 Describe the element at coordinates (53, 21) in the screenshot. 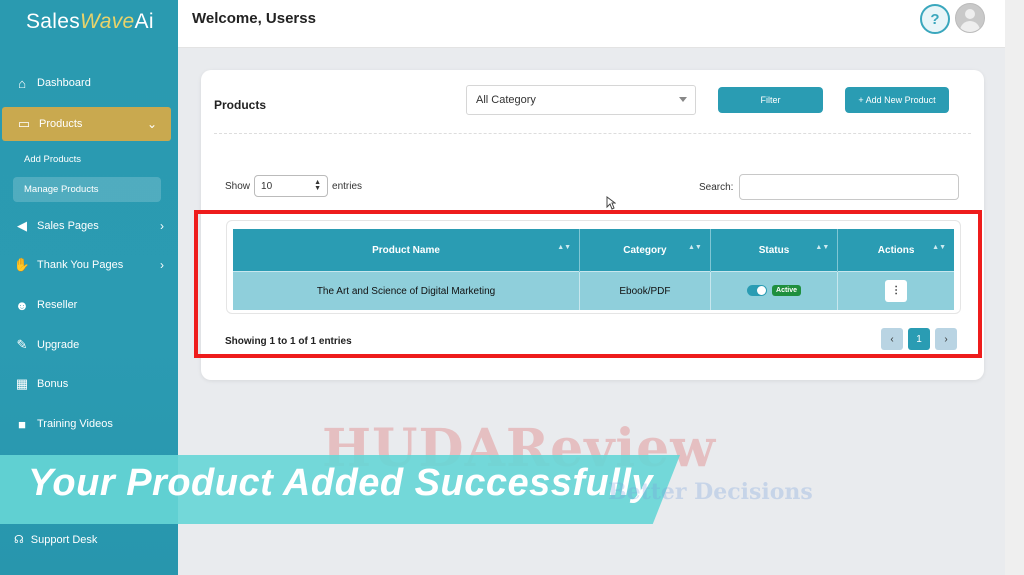

I see `logo-text-sales: Sales` at that location.